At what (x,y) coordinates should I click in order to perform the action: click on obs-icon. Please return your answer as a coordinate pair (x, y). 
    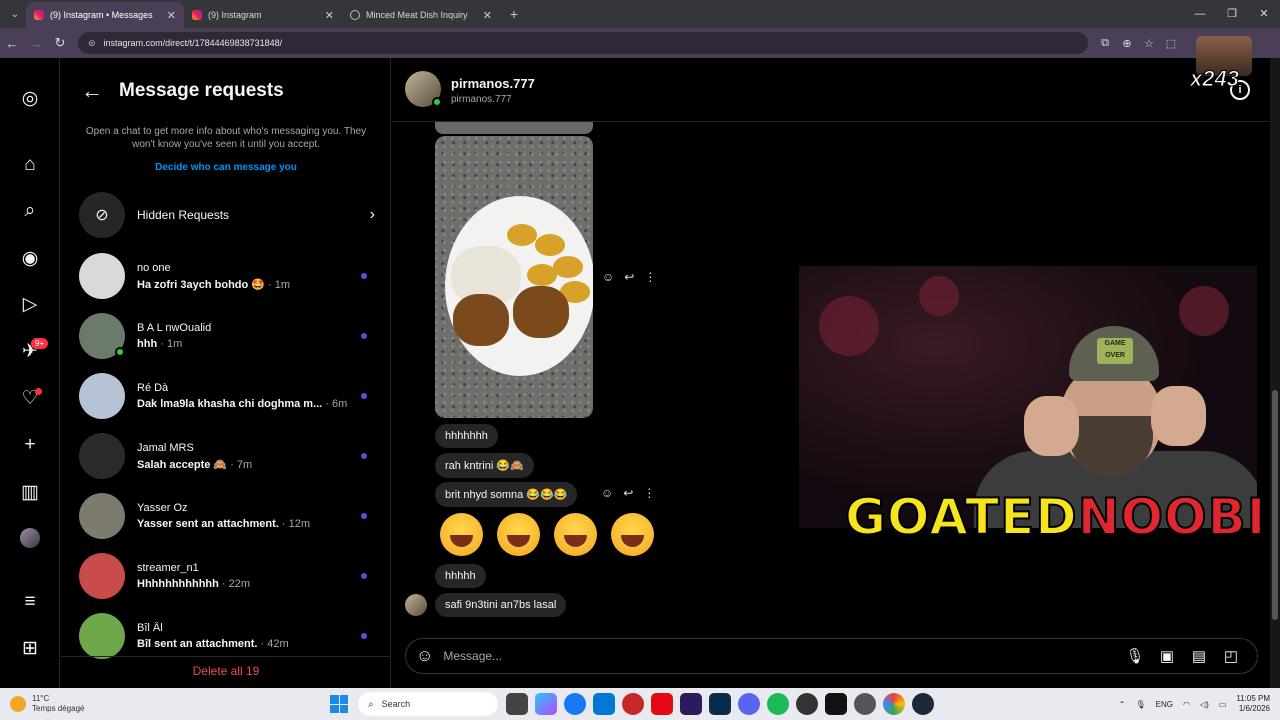
    Looking at the image, I should click on (807, 704).